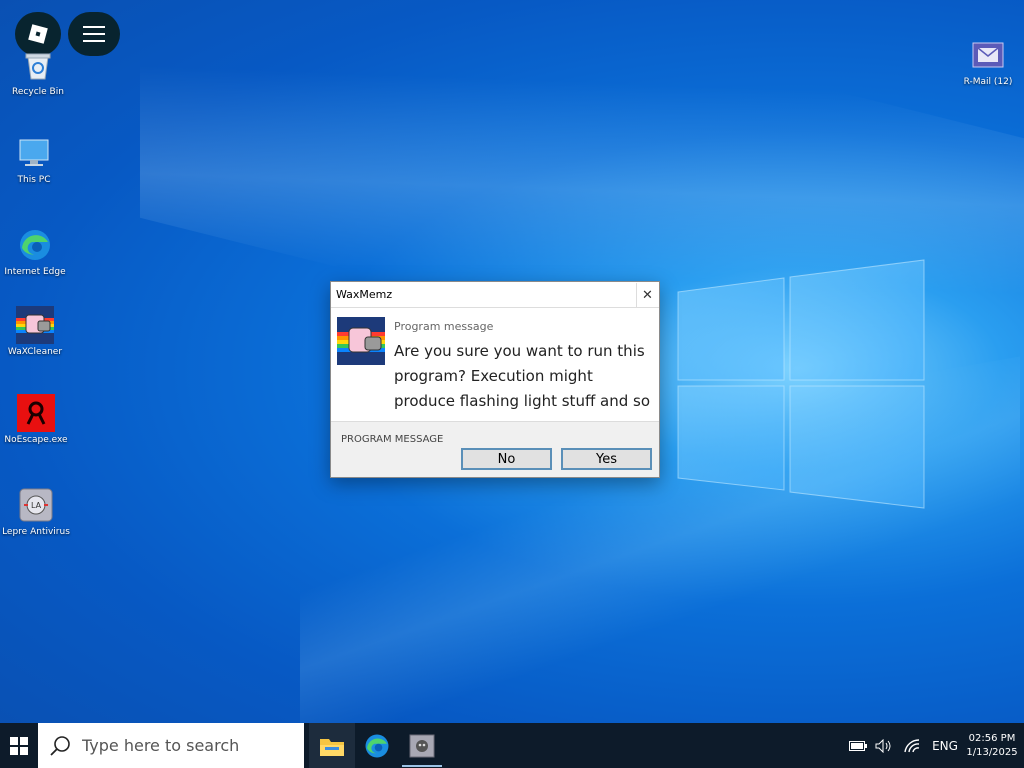 The image size is (1024, 768). I want to click on mail-icon, so click(988, 55).